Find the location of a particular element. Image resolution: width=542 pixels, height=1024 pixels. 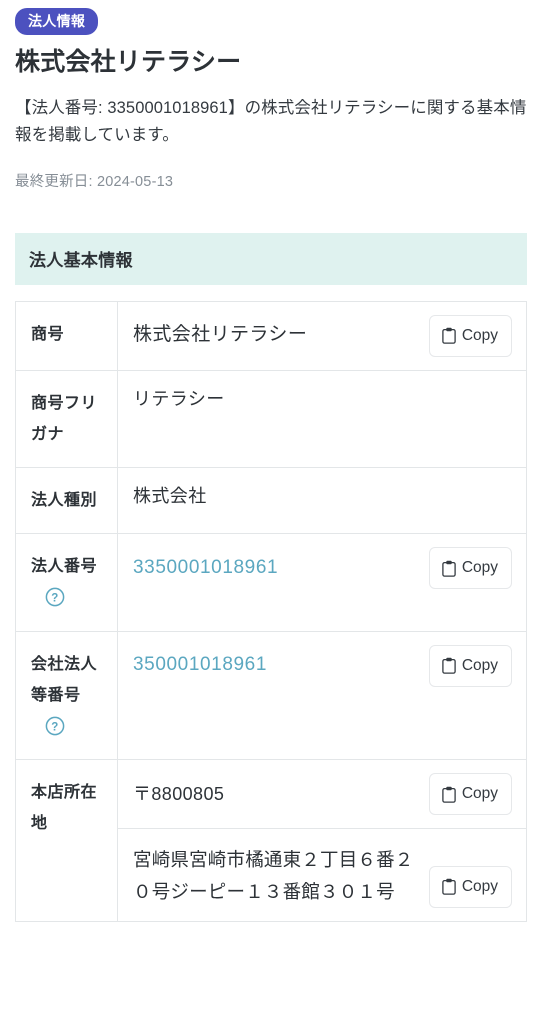

last-updated-label: 最終更新日: 2024-05-13 is located at coordinates (94, 181).